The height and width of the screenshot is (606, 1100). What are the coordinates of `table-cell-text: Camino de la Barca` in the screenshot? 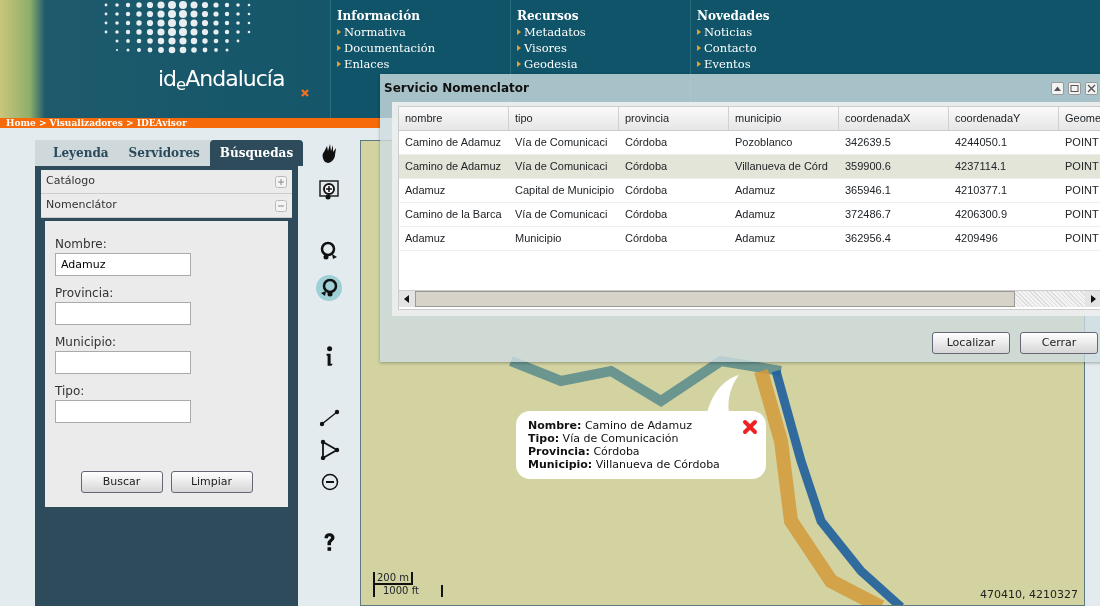 It's located at (453, 215).